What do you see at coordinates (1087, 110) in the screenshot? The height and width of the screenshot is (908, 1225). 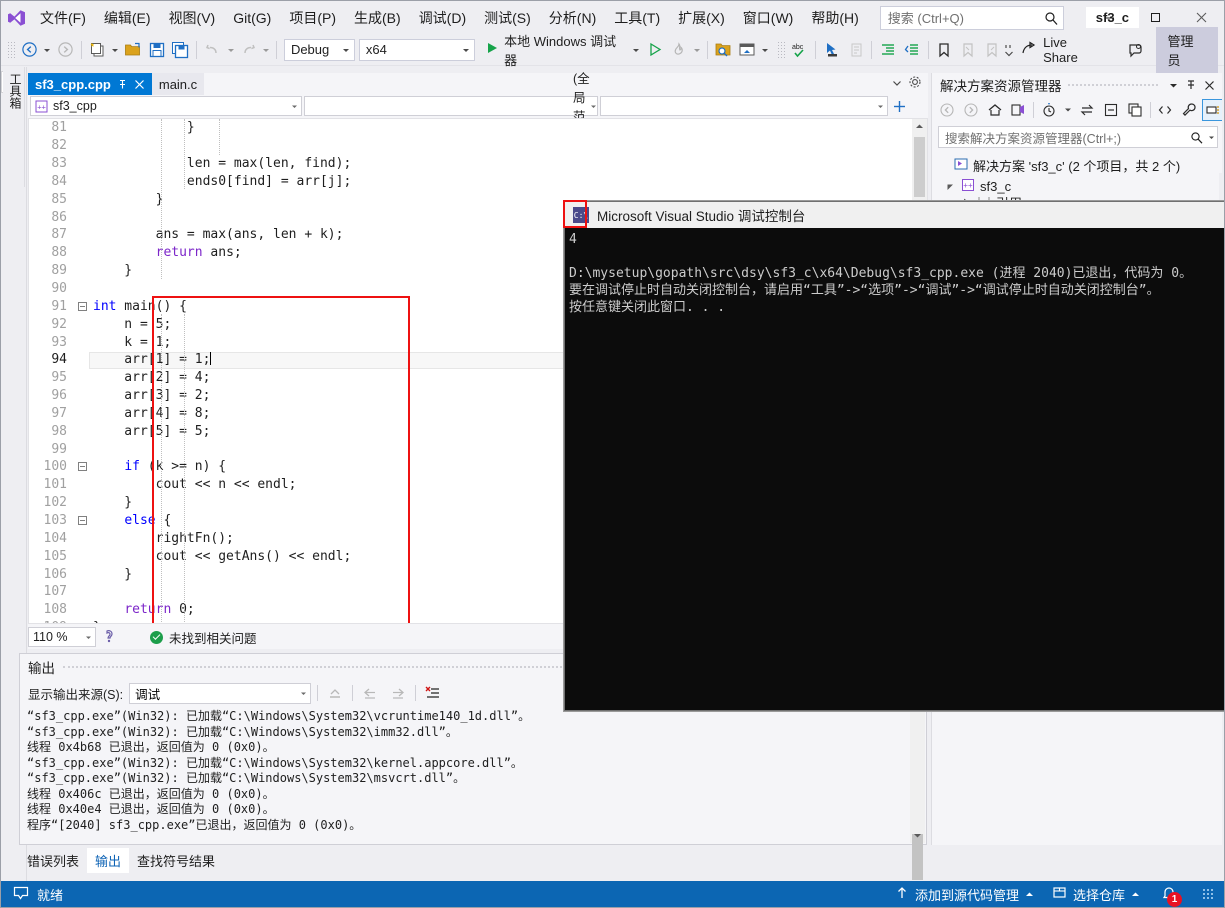 I see `refresh-icon` at bounding box center [1087, 110].